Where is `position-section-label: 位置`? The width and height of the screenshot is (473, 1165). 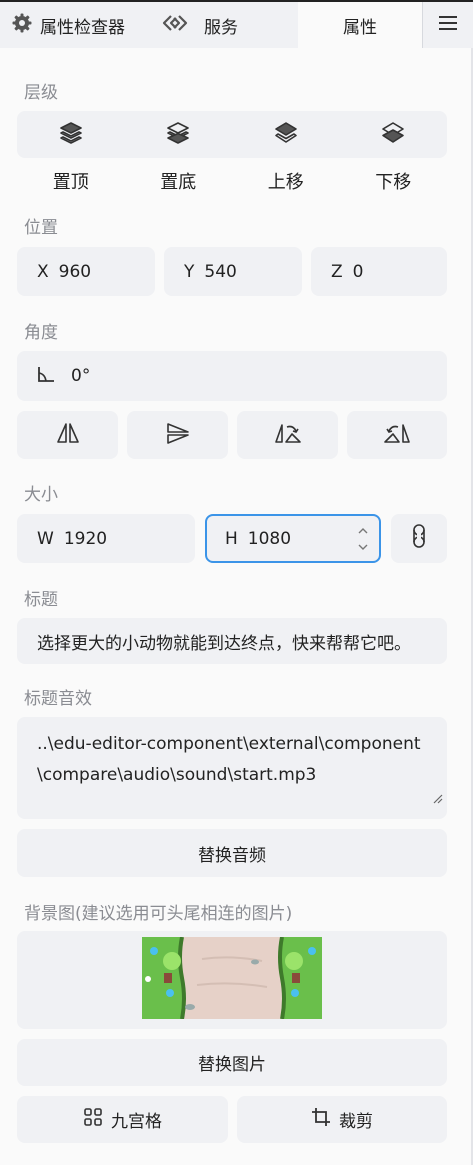
position-section-label: 位置 is located at coordinates (41, 228).